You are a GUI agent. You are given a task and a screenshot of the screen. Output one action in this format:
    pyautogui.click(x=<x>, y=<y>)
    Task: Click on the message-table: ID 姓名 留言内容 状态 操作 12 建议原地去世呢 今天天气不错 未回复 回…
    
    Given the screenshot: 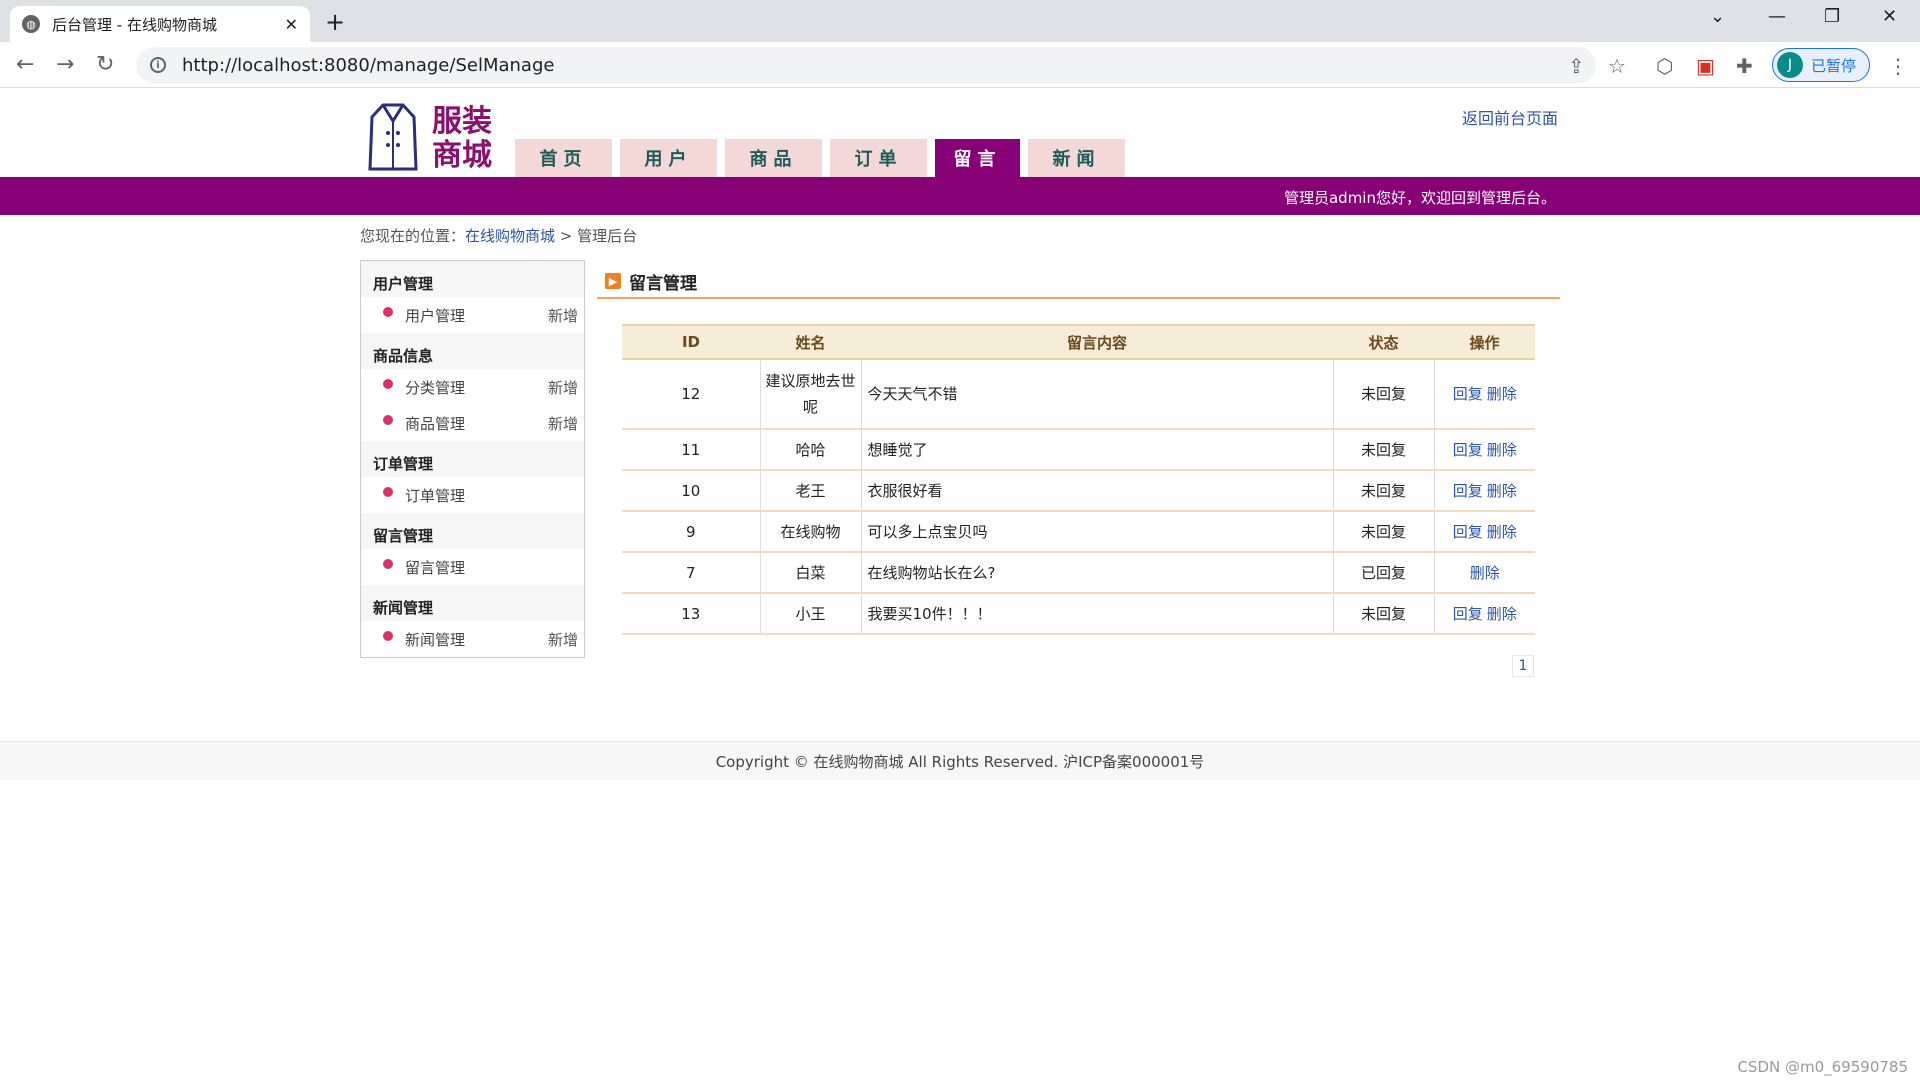 What is the action you would take?
    pyautogui.click(x=1078, y=479)
    